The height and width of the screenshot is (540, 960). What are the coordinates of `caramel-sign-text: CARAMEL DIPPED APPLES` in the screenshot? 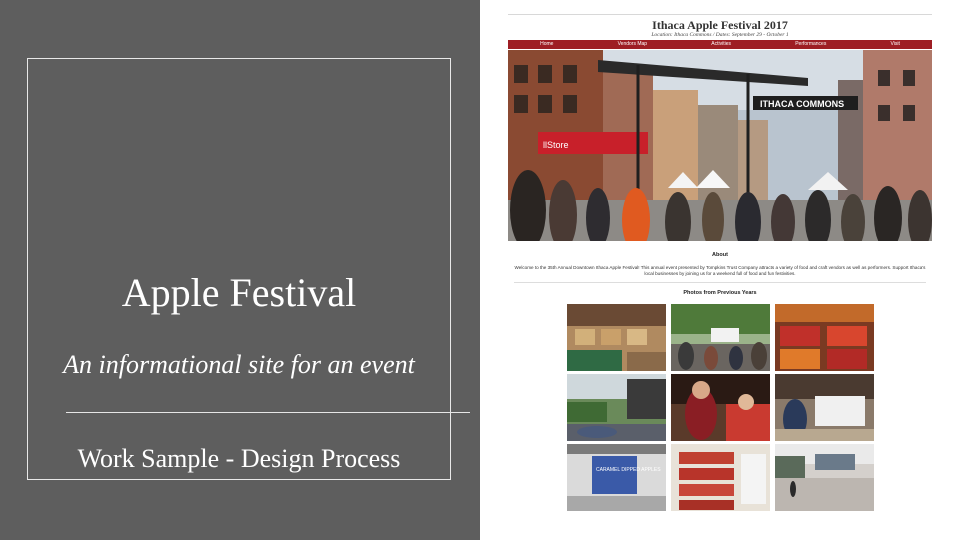 It's located at (628, 470).